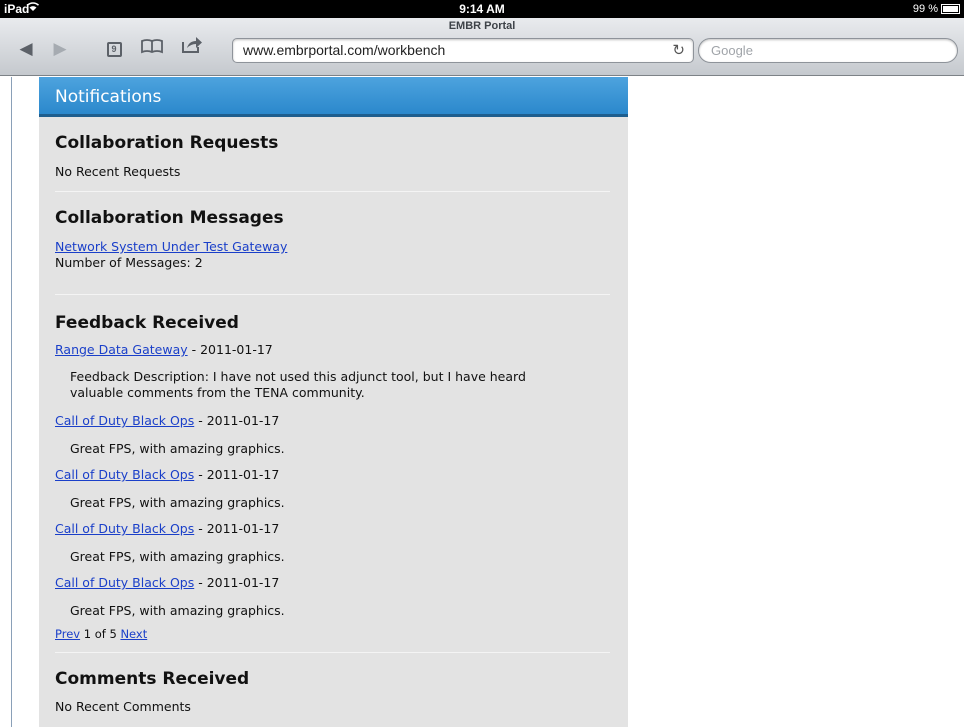 This screenshot has width=964, height=727. I want to click on no-comments-text: No Recent Comments, so click(123, 706).